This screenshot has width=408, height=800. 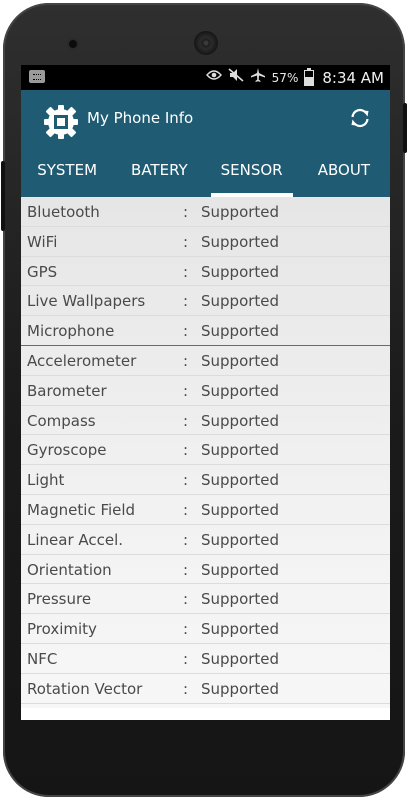 What do you see at coordinates (3, 196) in the screenshot?
I see `power-button` at bounding box center [3, 196].